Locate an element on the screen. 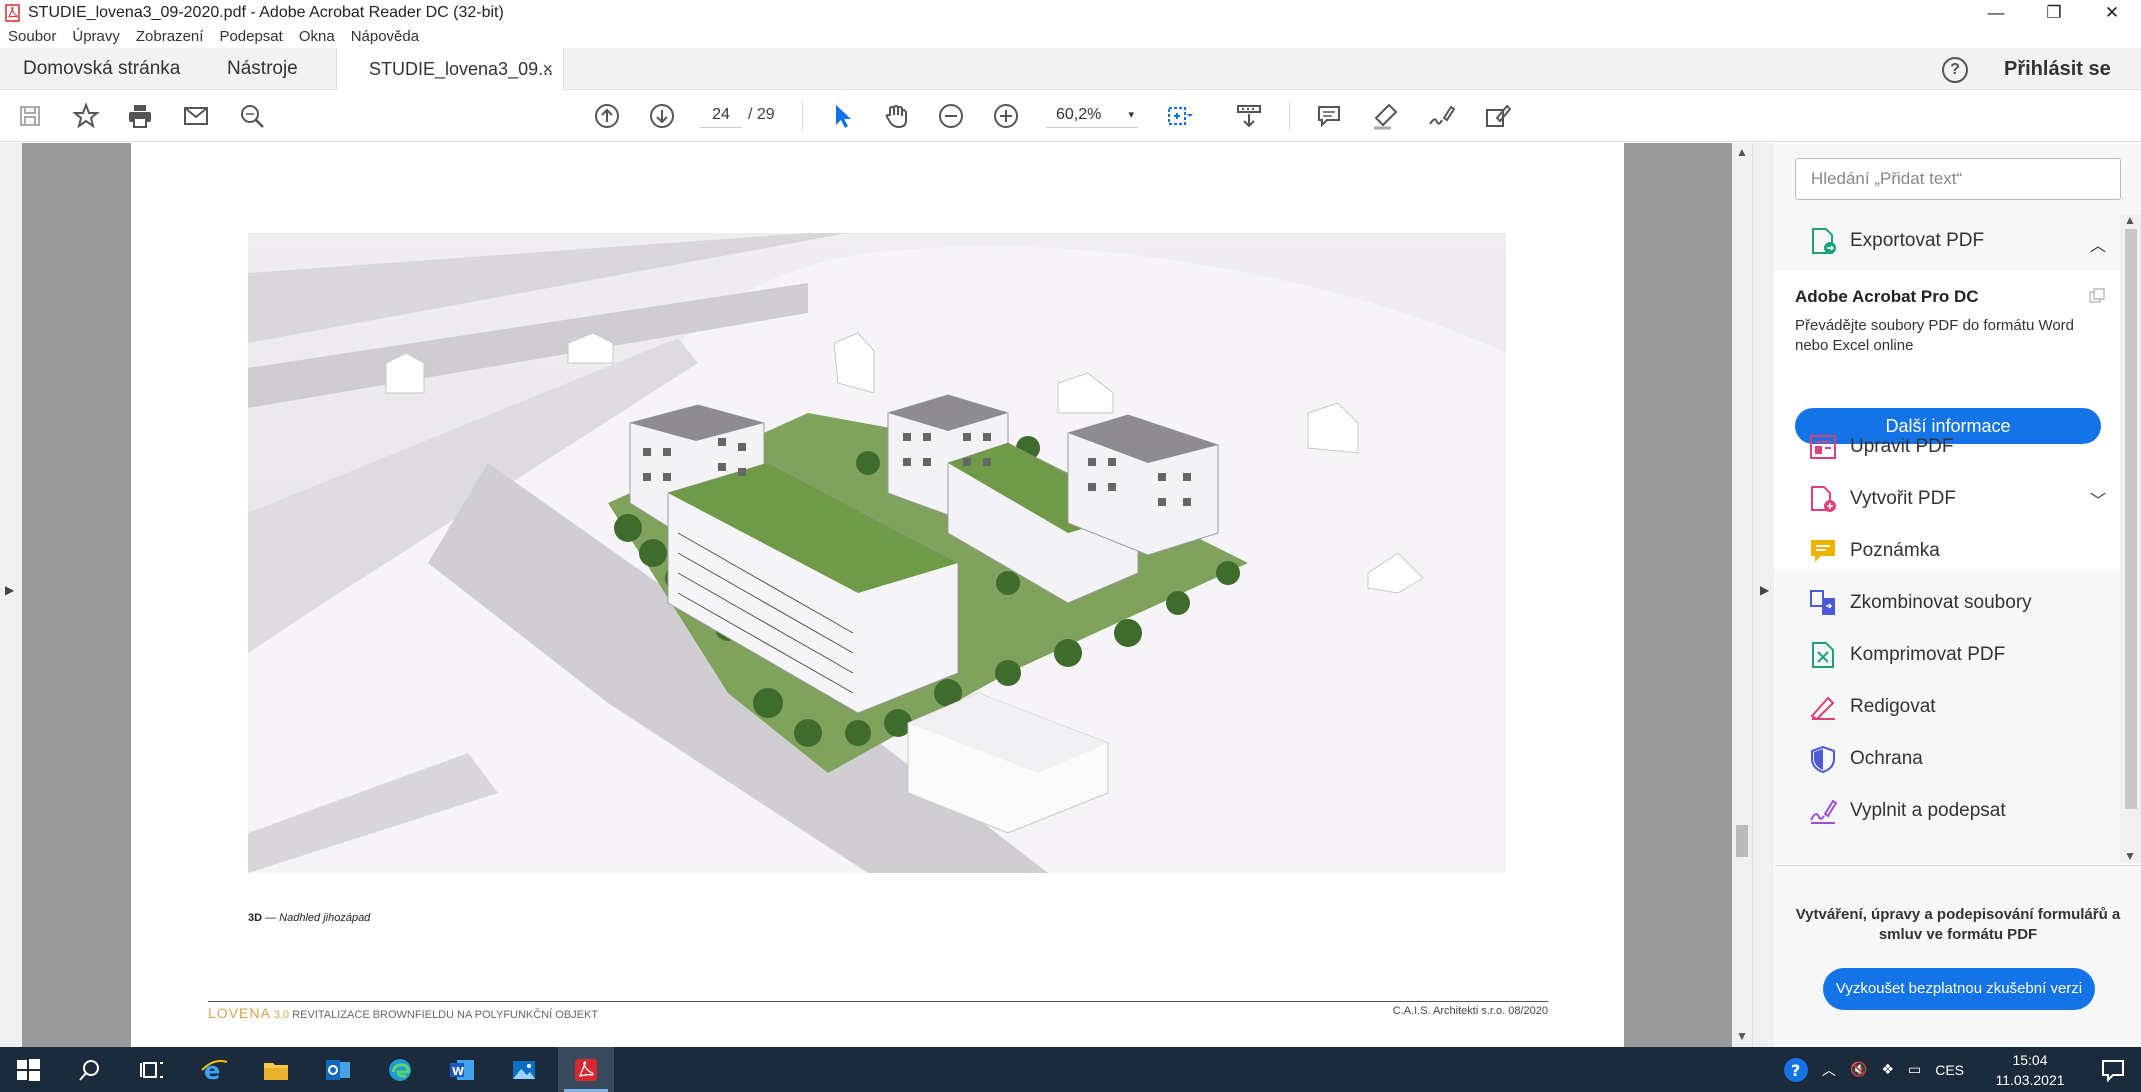  fill-sign-tool-icon is located at coordinates (1497, 116).